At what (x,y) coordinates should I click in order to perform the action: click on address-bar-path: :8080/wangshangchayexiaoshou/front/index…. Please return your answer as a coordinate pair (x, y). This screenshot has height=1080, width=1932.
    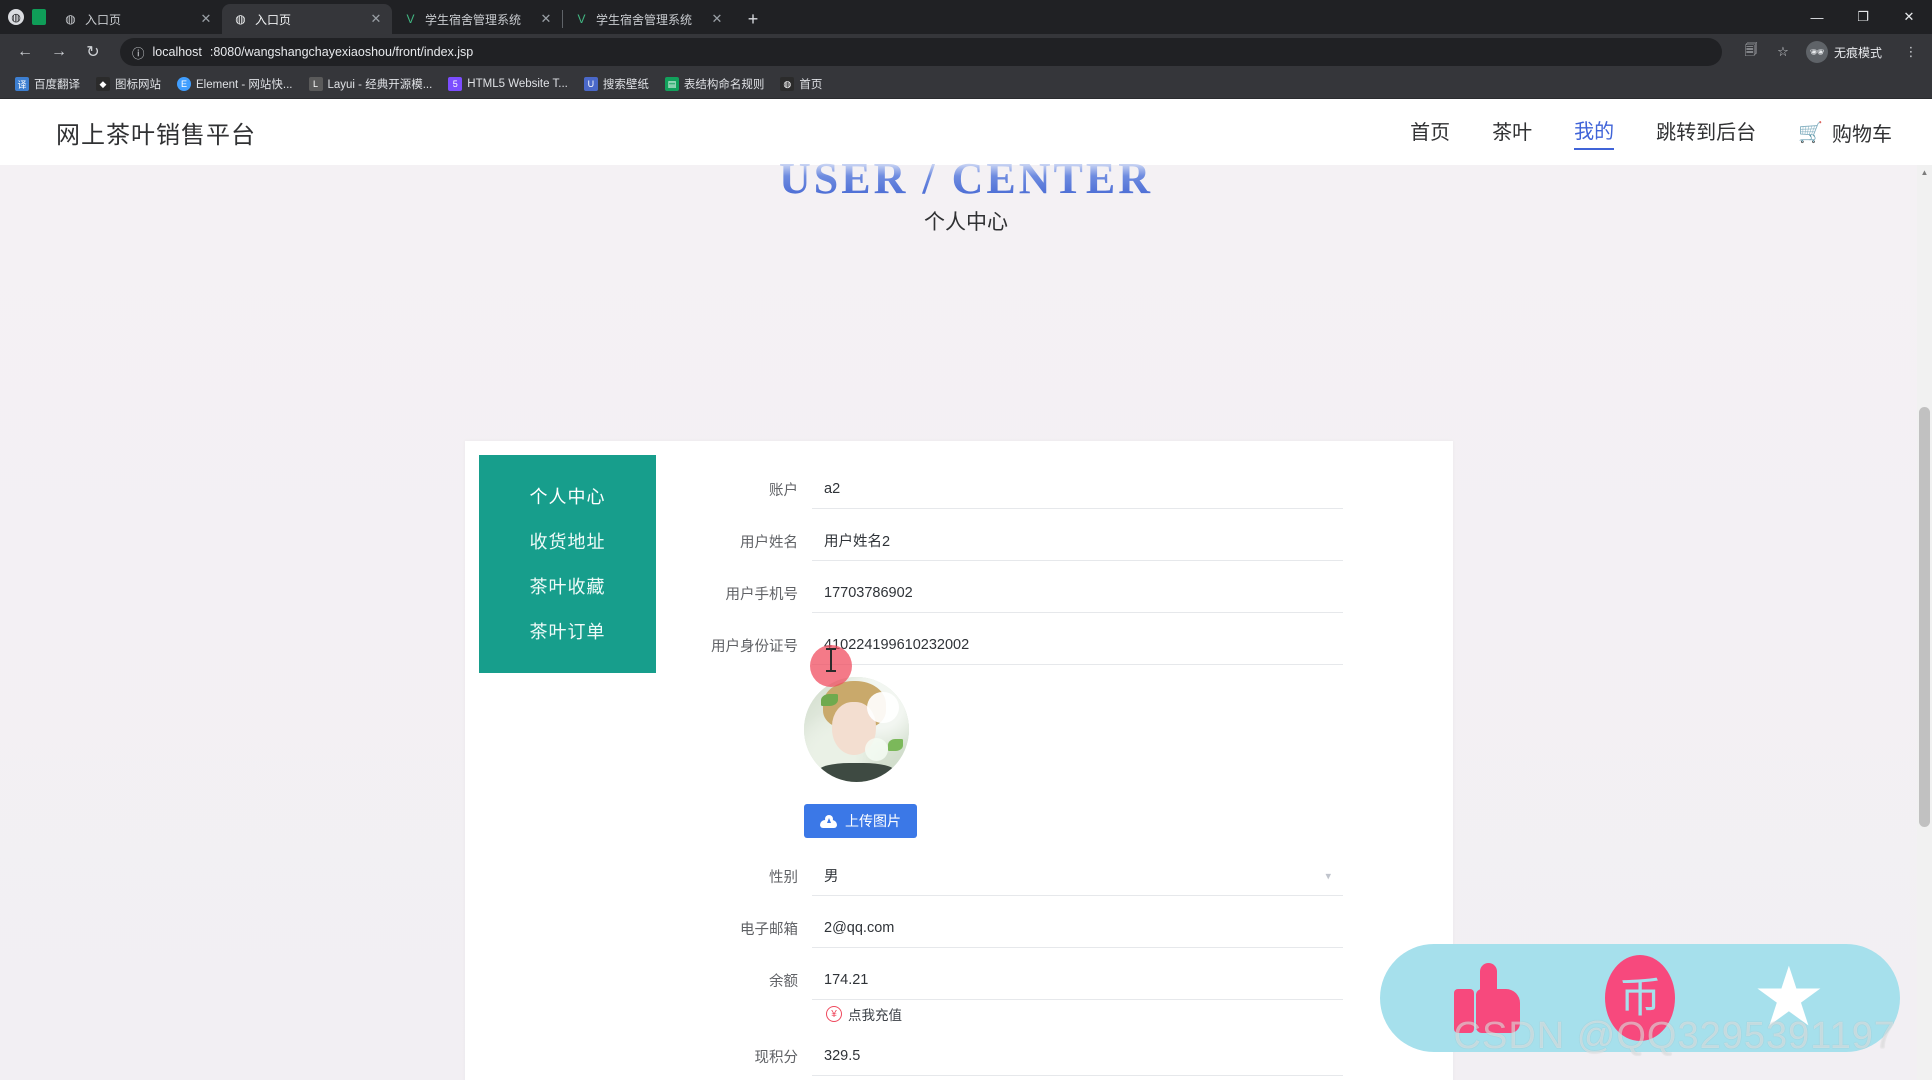
    Looking at the image, I should click on (341, 52).